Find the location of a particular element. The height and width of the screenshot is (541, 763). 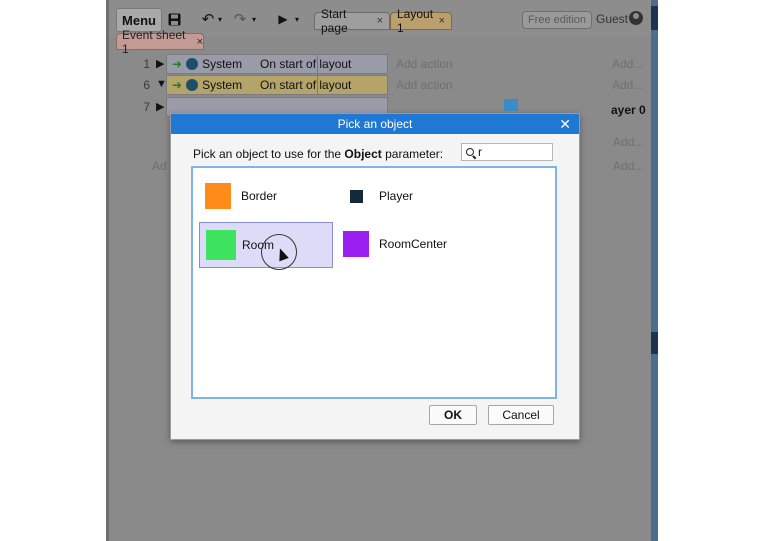

search-field is located at coordinates (507, 152).